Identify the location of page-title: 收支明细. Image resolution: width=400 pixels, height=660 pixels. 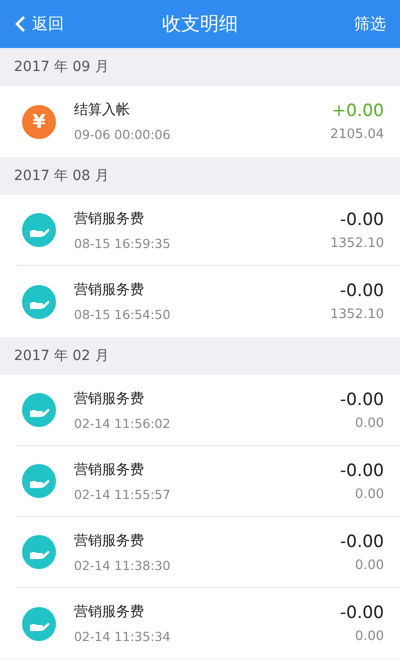
(200, 24).